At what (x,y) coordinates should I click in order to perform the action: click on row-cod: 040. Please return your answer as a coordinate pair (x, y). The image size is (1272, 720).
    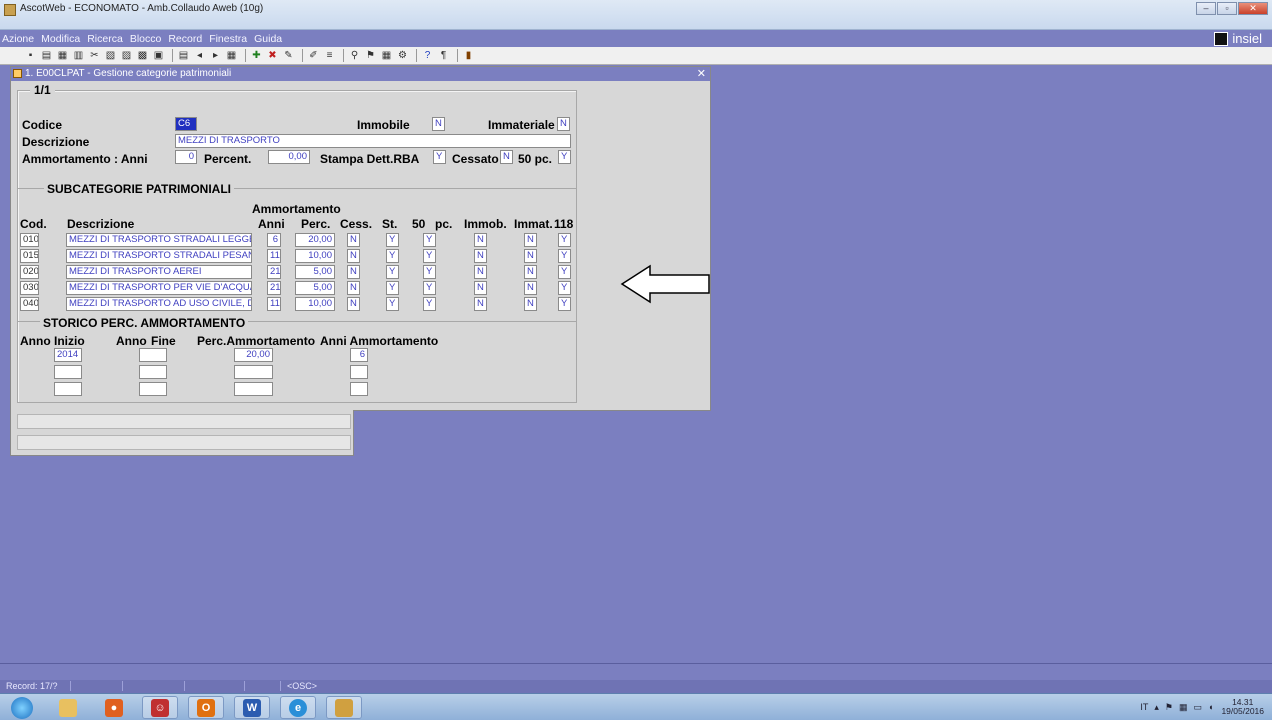
    Looking at the image, I should click on (29, 304).